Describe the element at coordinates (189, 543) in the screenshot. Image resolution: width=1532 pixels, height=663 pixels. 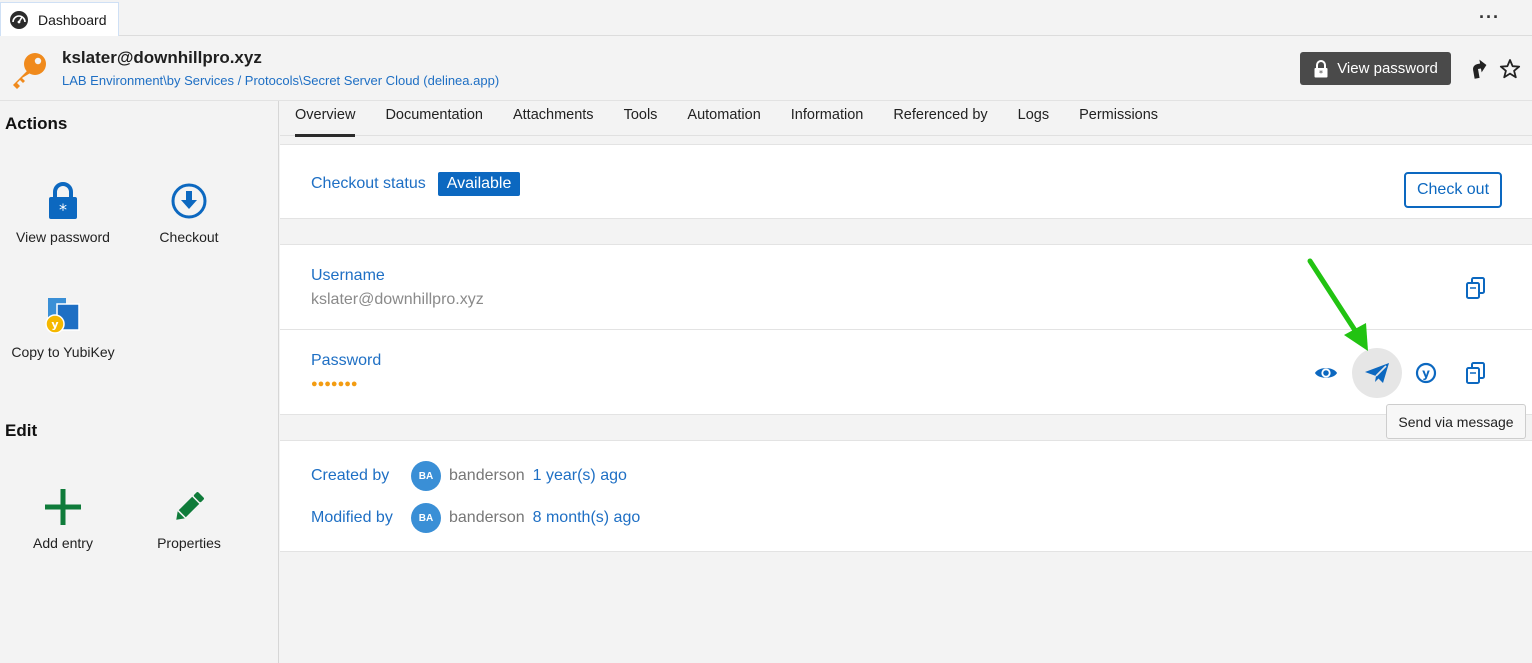
I see `action-properties-label: Properties` at that location.